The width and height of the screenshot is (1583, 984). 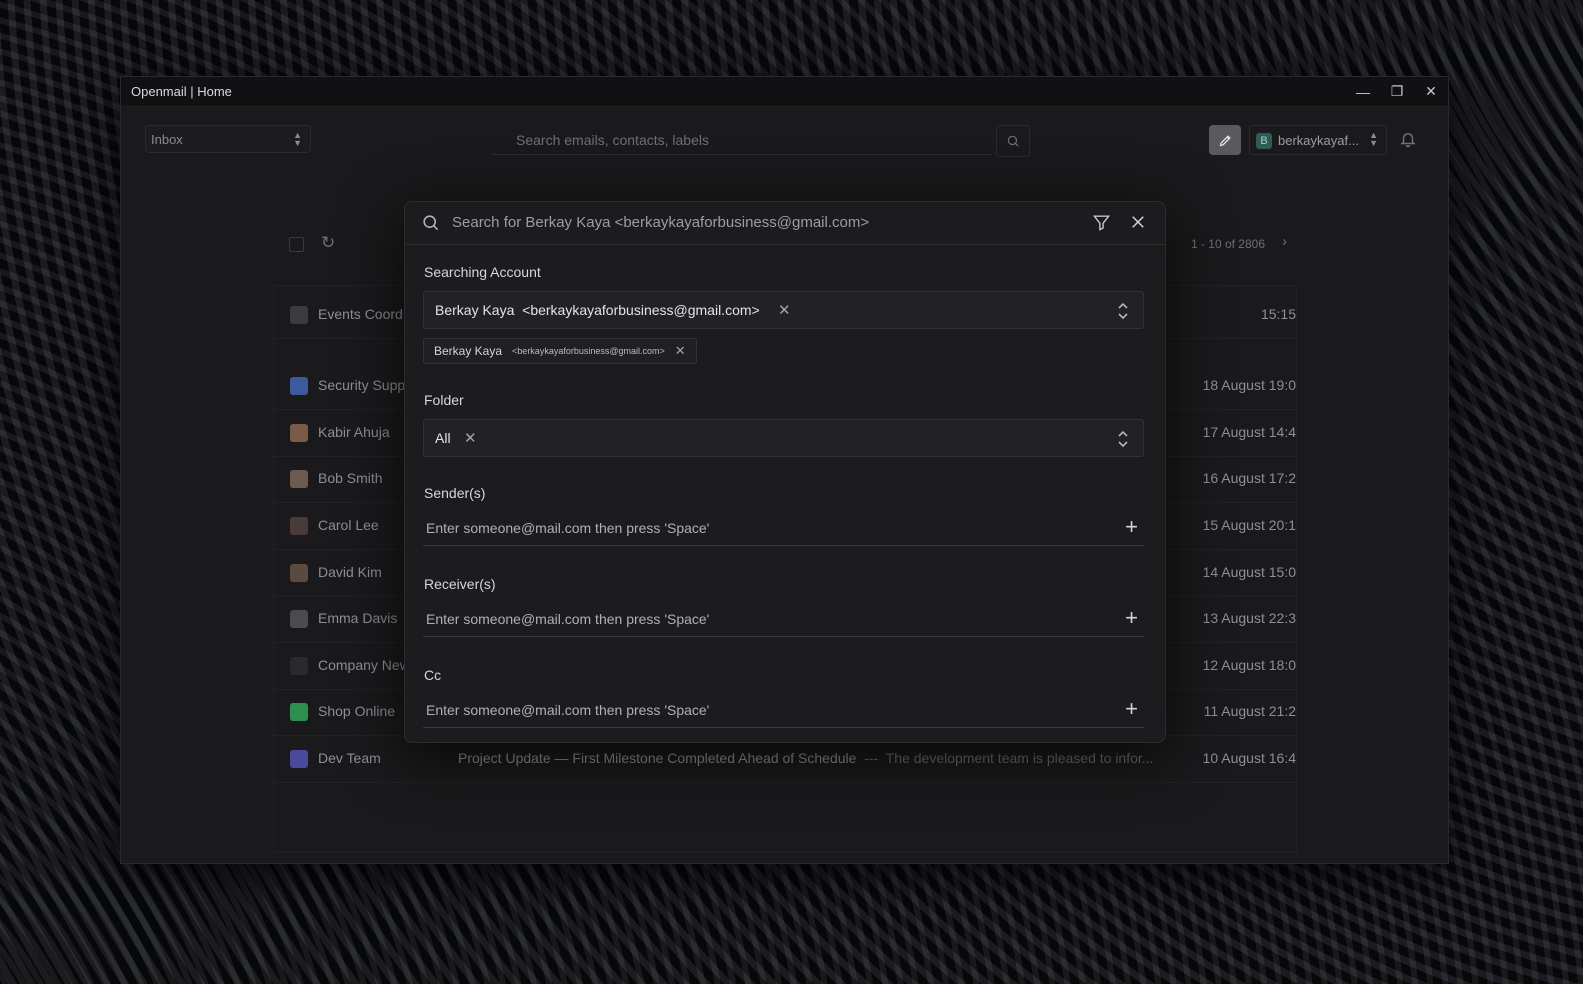 I want to click on add-sender-icon: +, so click(x=1131, y=527).